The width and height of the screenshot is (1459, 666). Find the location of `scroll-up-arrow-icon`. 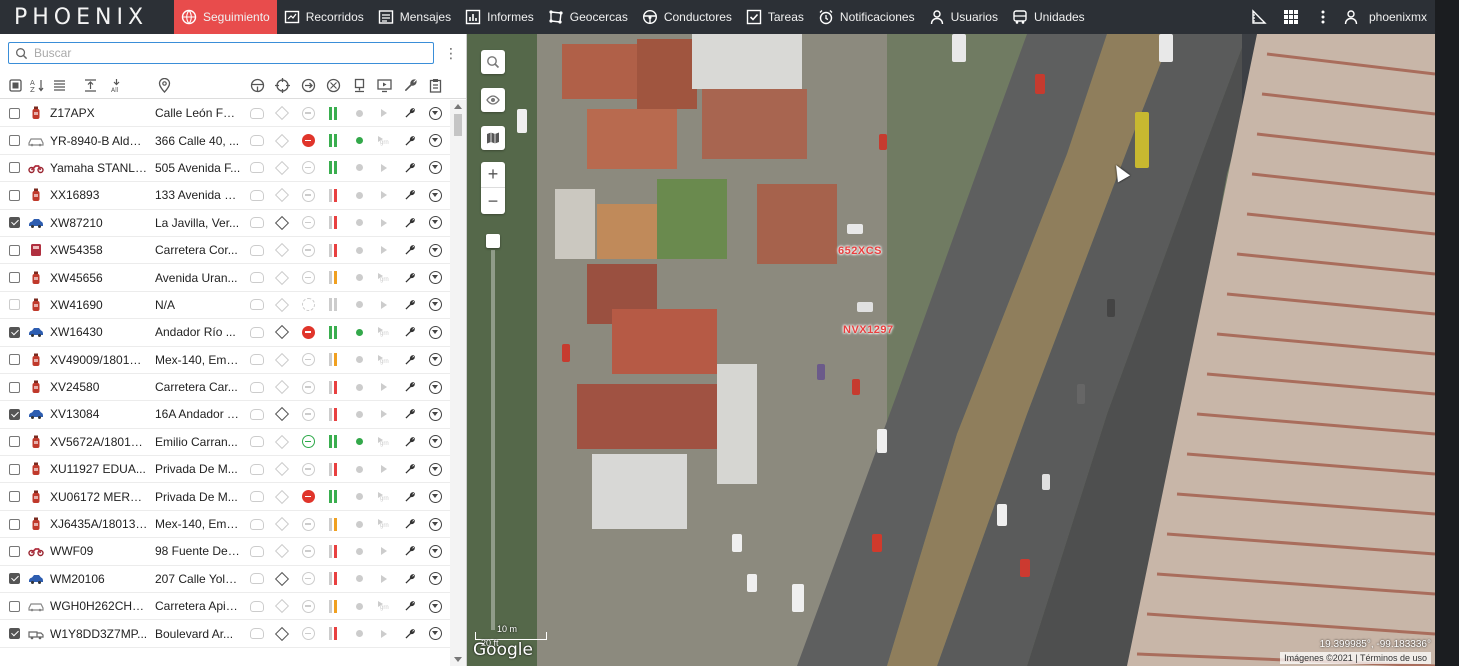

scroll-up-arrow-icon is located at coordinates (458, 106).